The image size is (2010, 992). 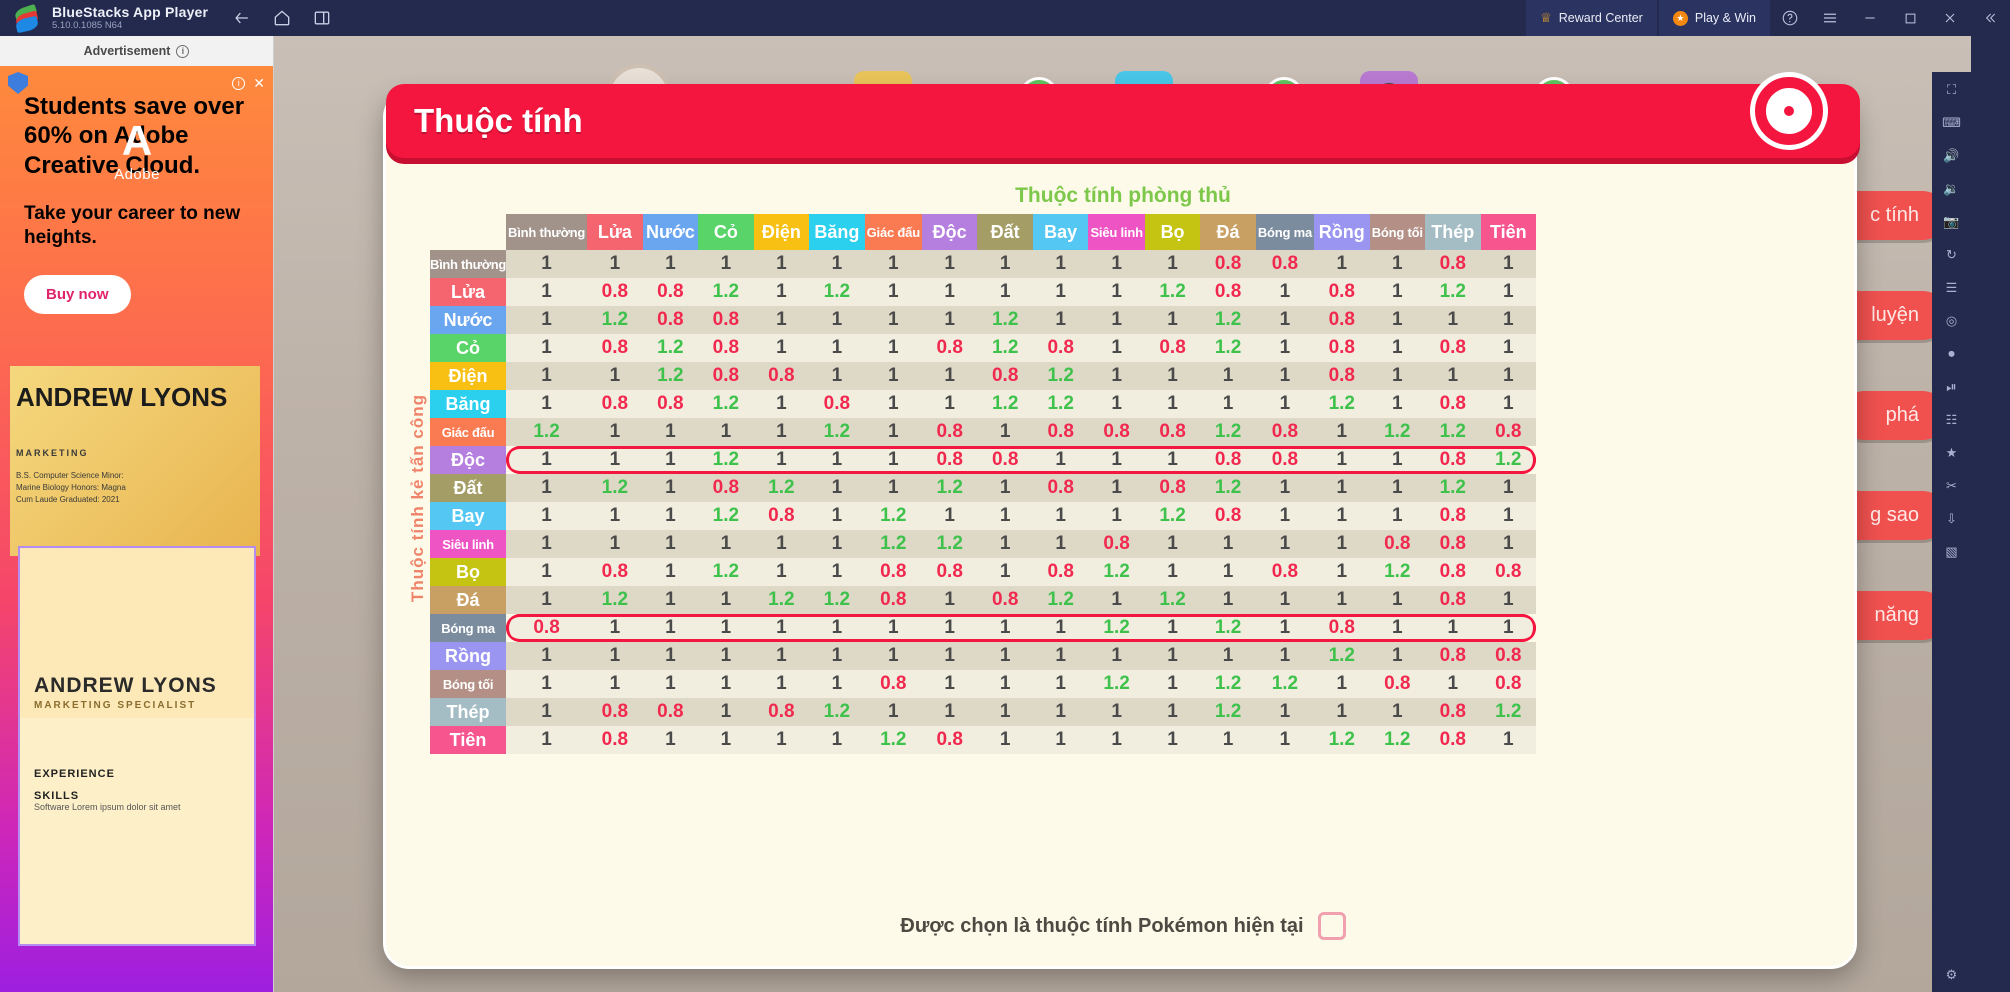 I want to click on location-icon: ◎, so click(x=1952, y=321).